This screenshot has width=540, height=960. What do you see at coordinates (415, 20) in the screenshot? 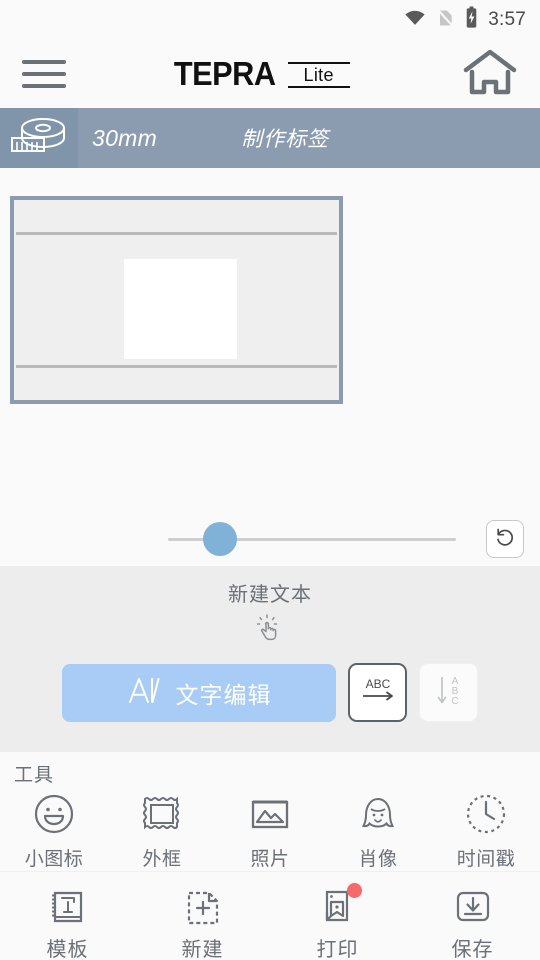
I see `wifi-icon` at bounding box center [415, 20].